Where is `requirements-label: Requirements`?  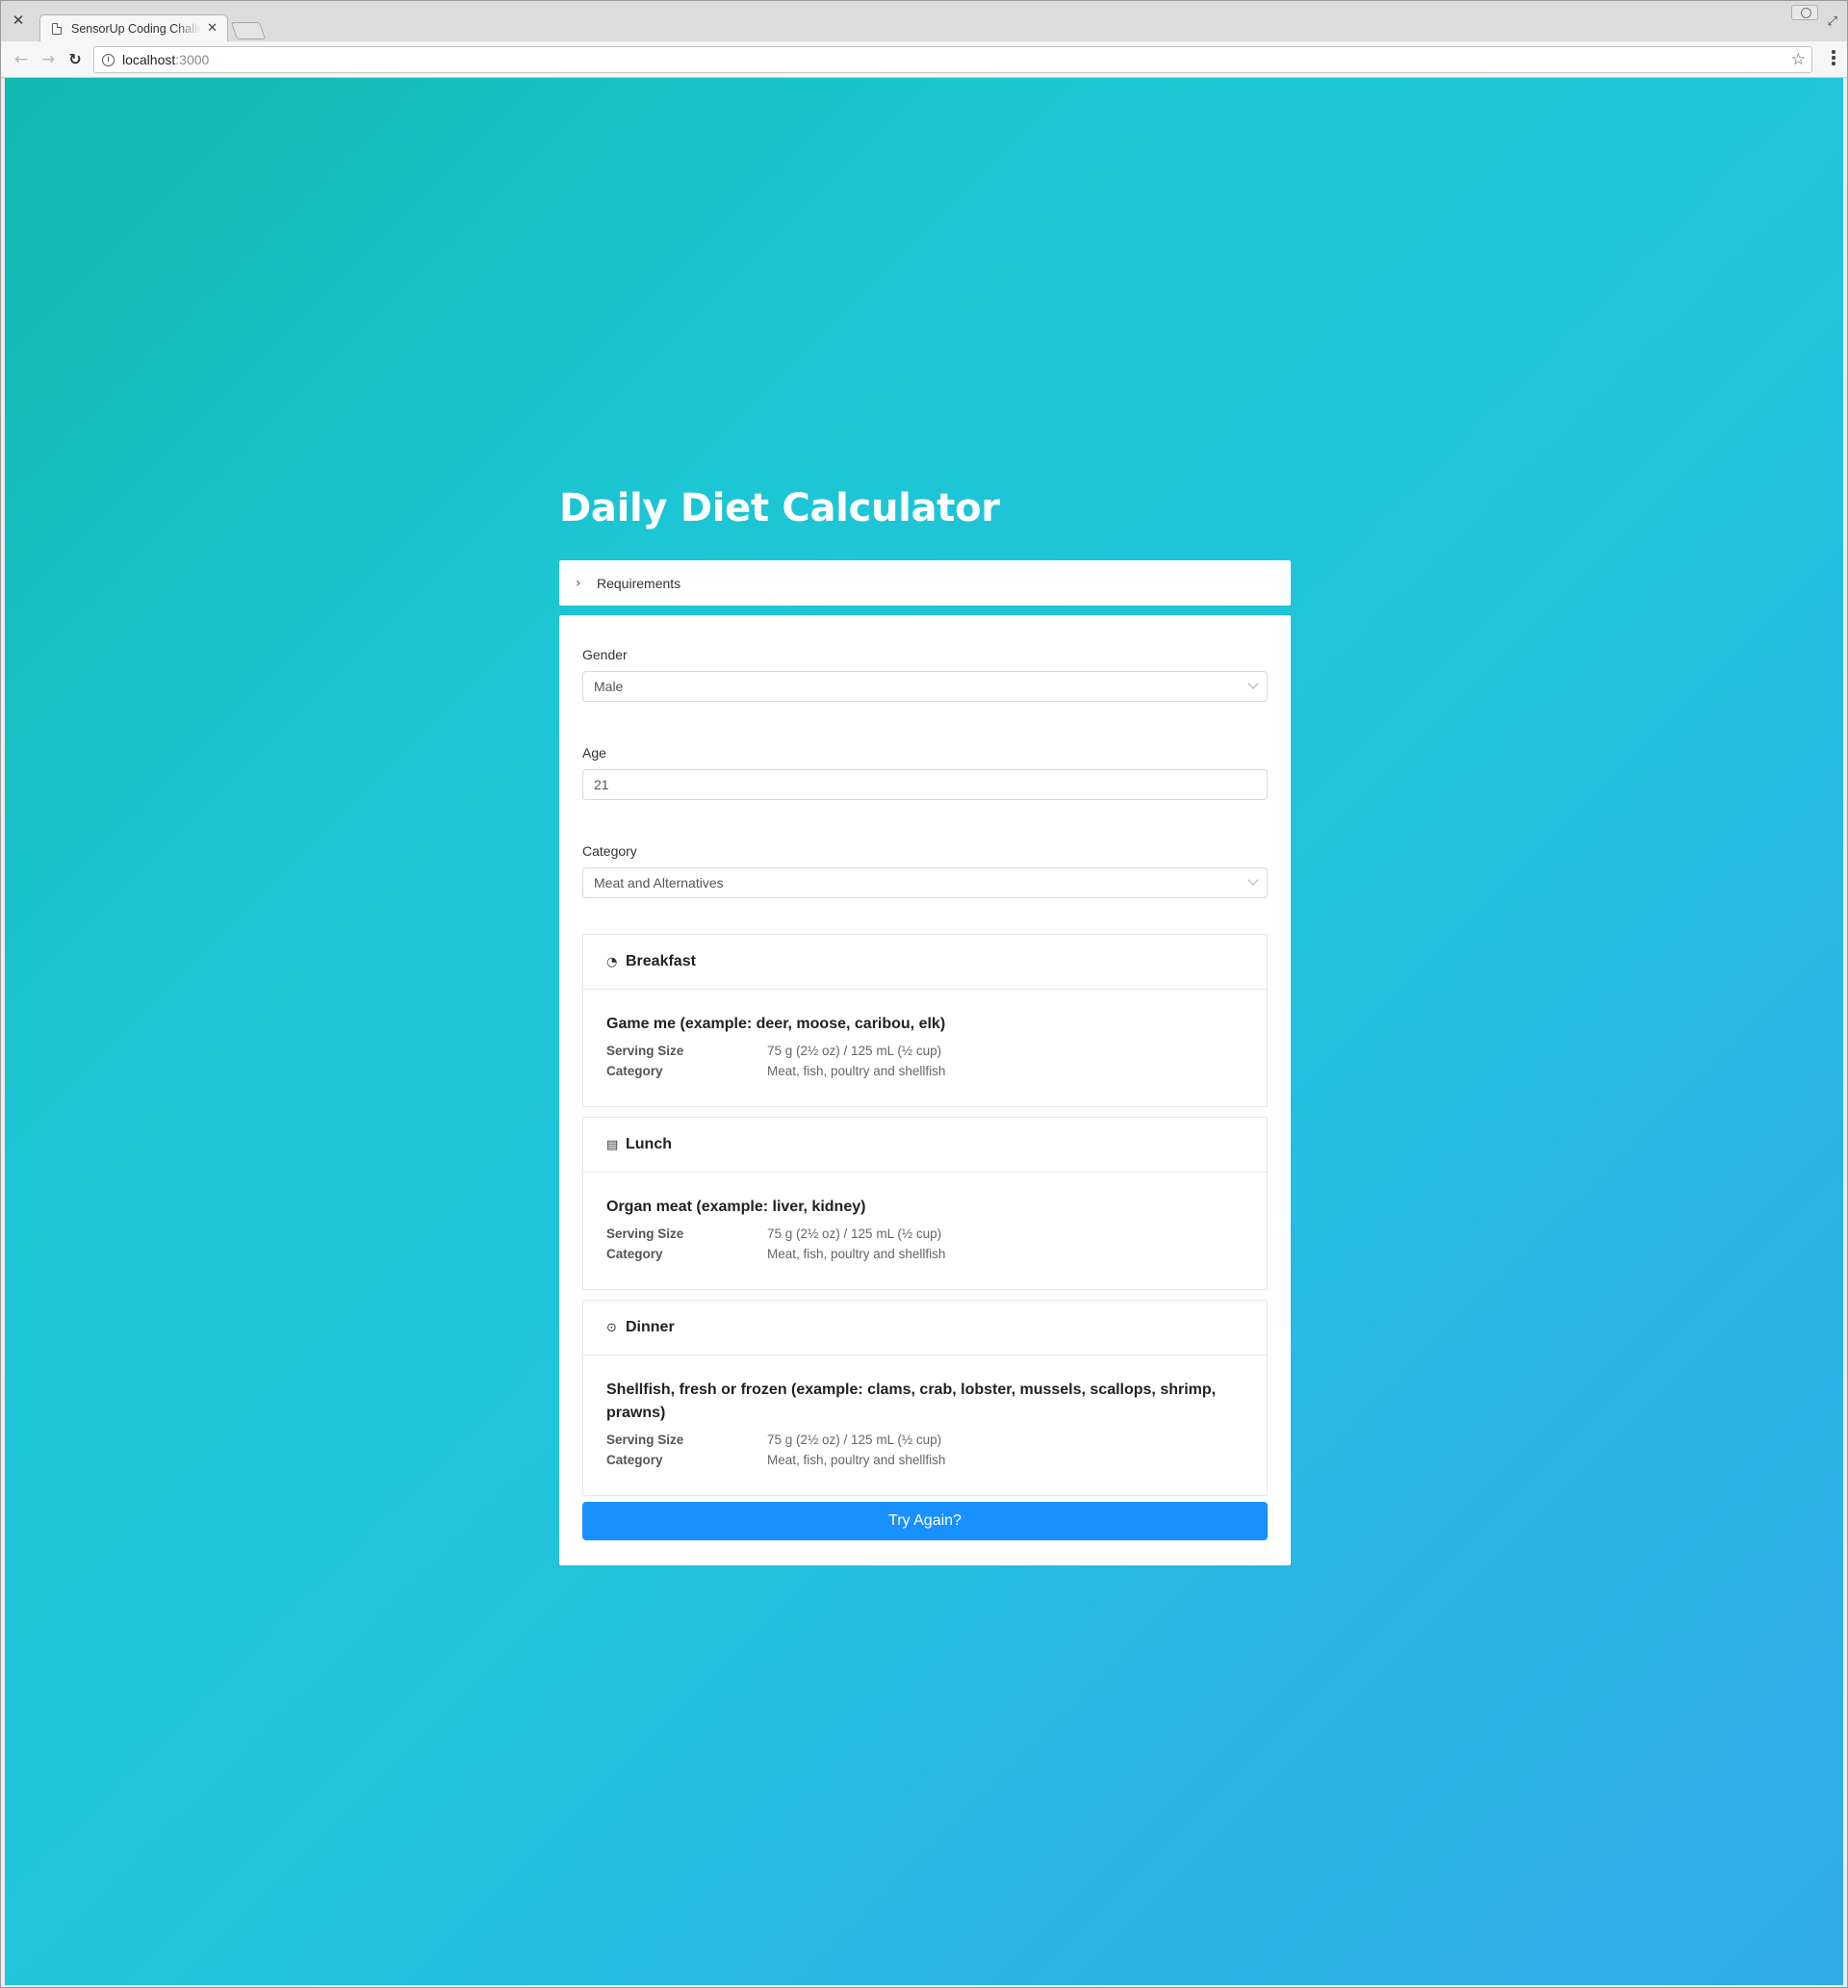 requirements-label: Requirements is located at coordinates (639, 583).